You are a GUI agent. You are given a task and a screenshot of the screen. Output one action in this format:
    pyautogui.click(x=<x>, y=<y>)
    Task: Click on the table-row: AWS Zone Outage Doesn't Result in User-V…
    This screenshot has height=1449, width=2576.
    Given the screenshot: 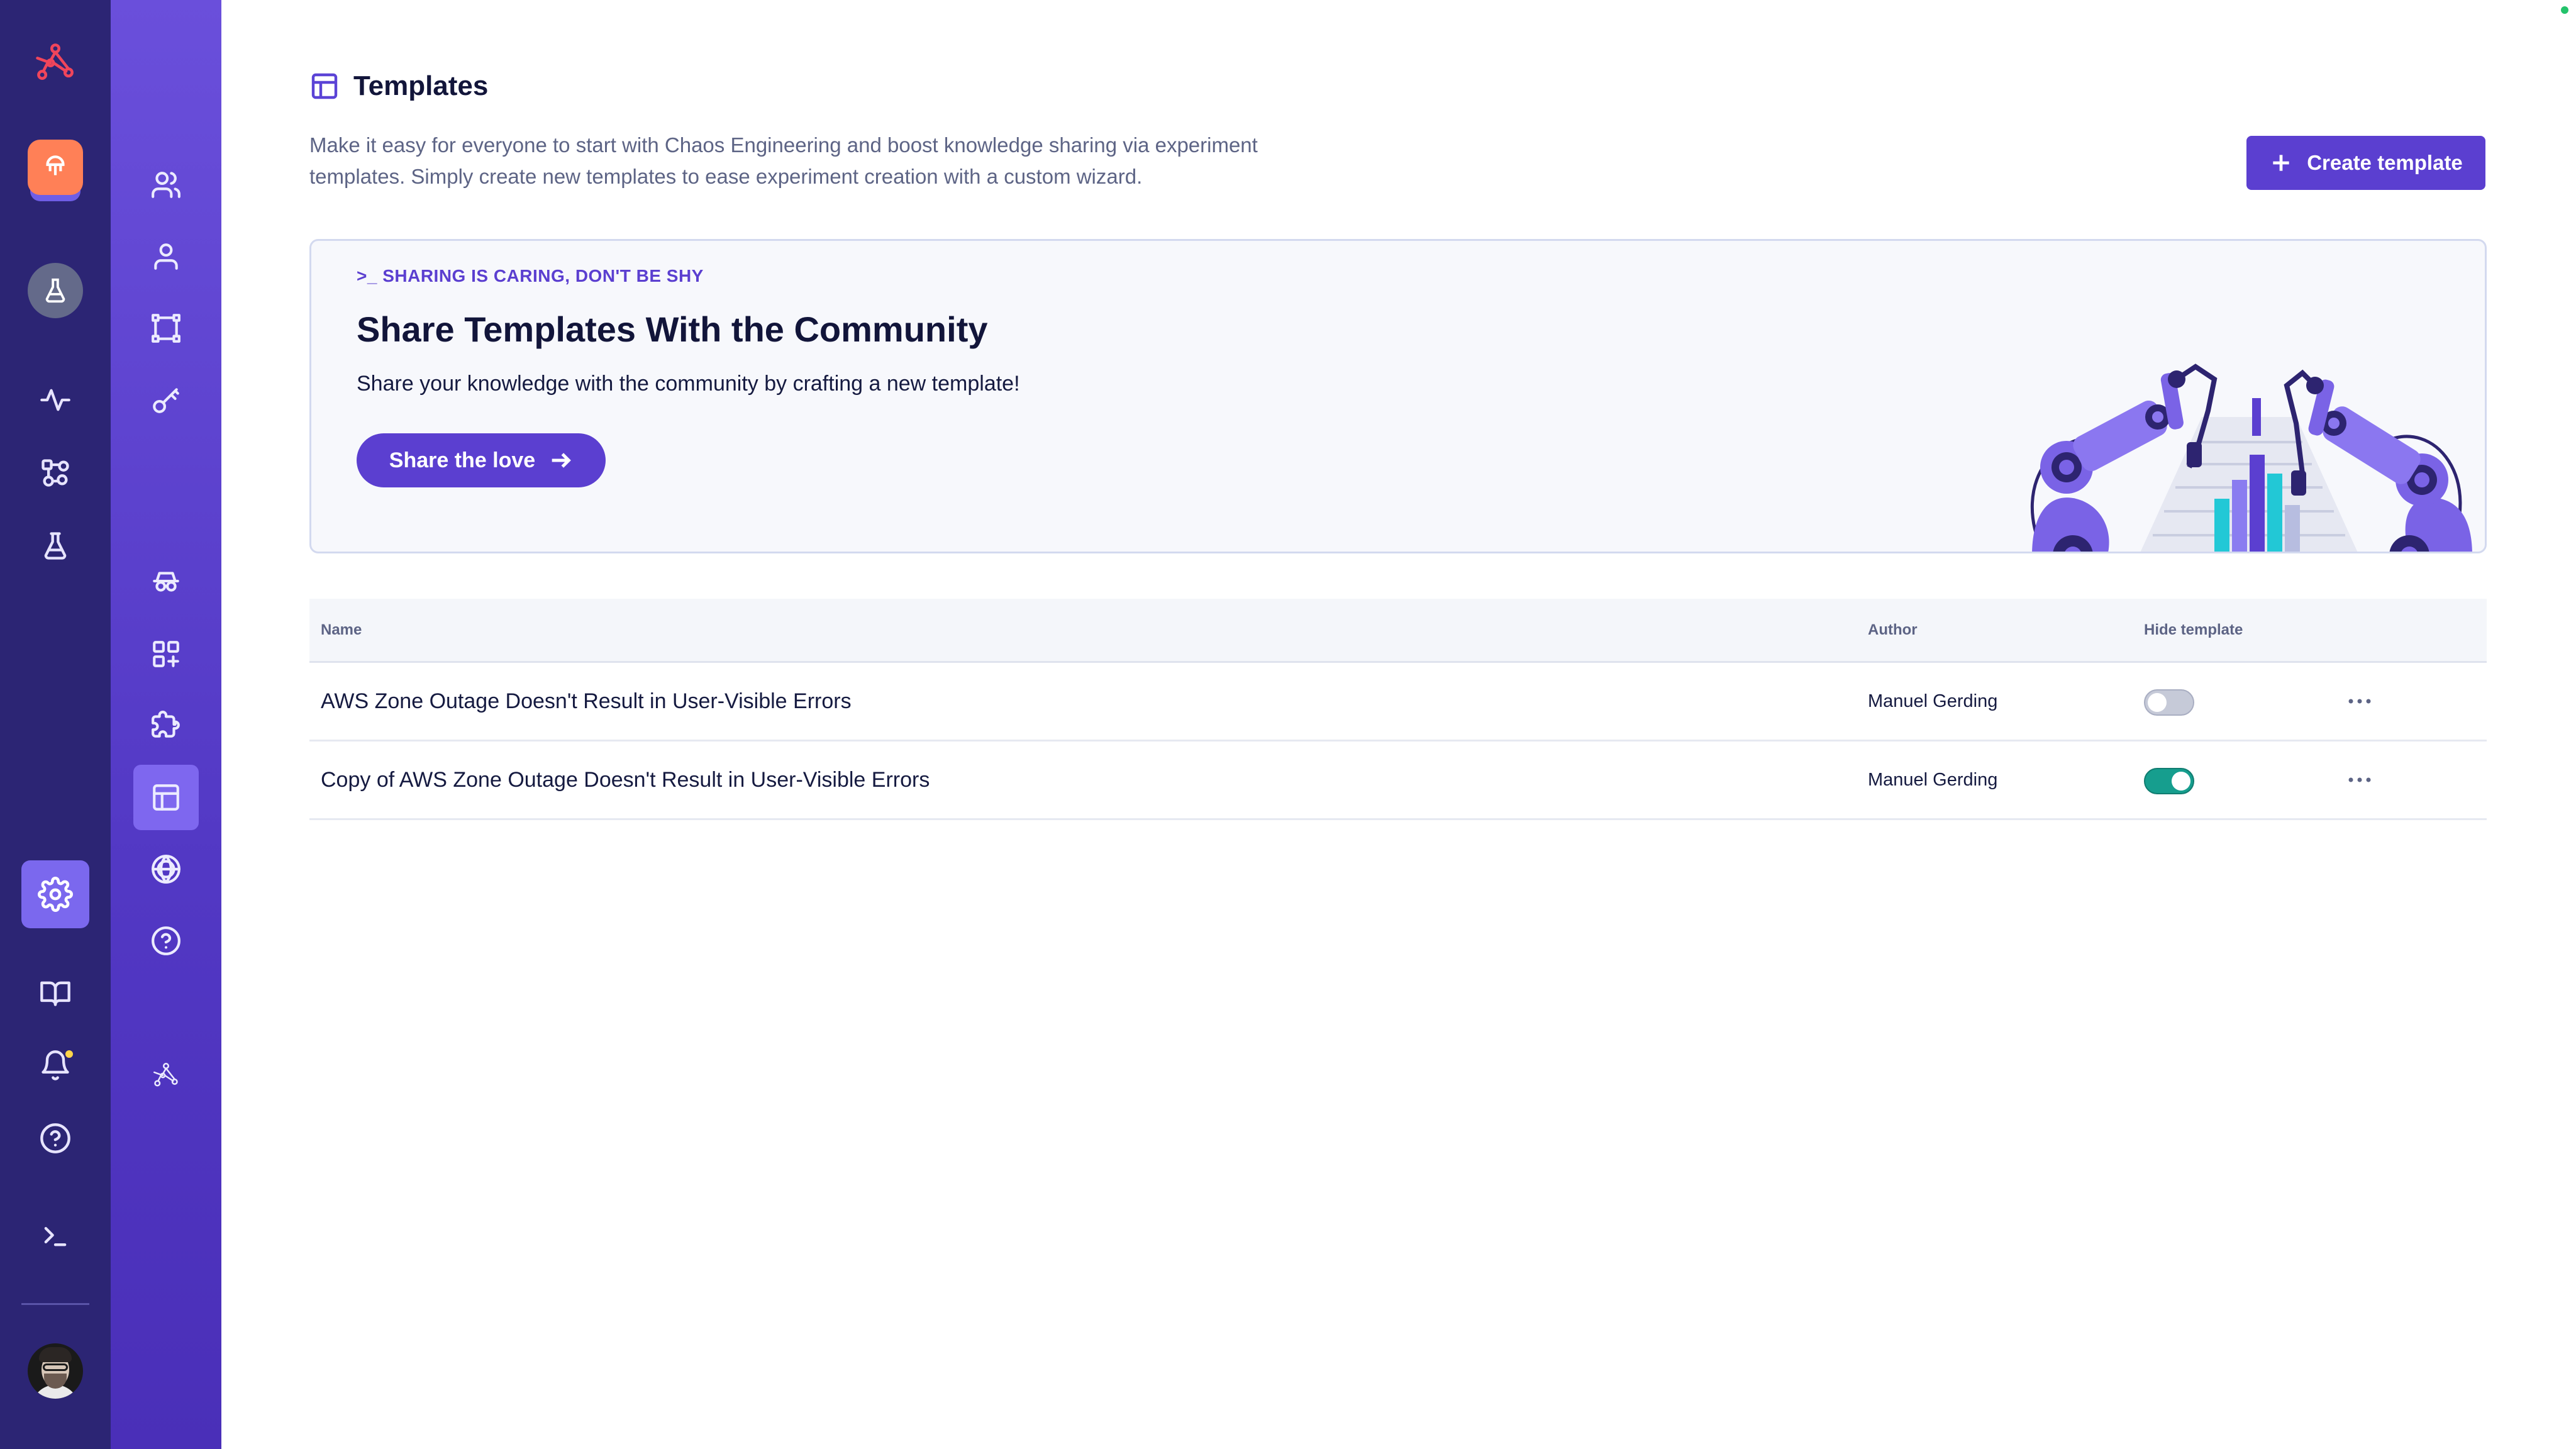 What is the action you would take?
    pyautogui.click(x=1398, y=702)
    